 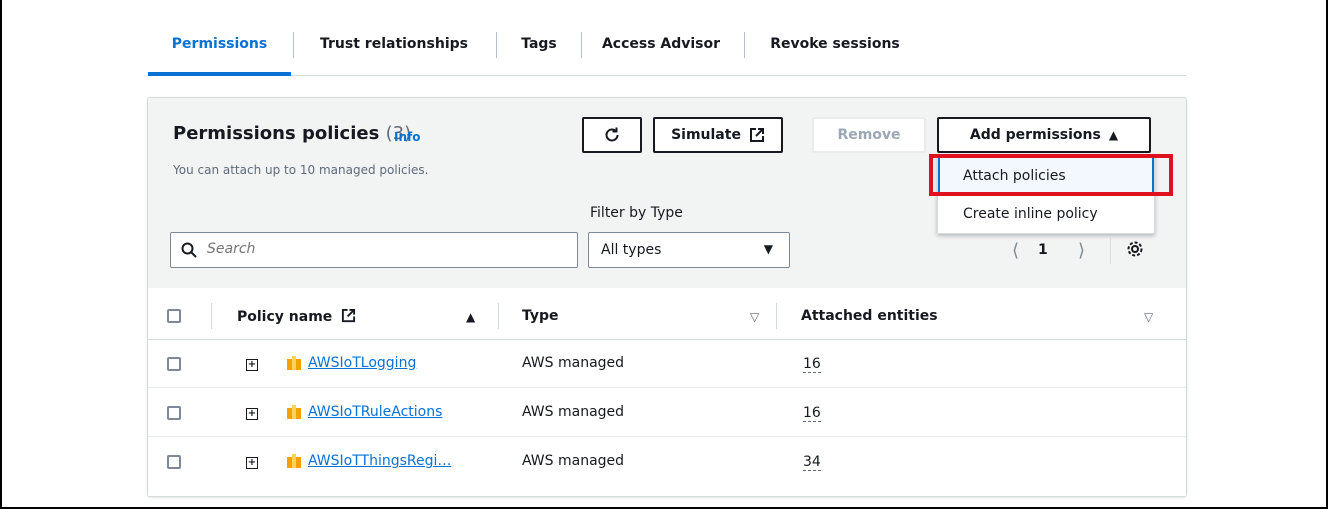 What do you see at coordinates (1081, 250) in the screenshot?
I see `next-page-icon: ⟩` at bounding box center [1081, 250].